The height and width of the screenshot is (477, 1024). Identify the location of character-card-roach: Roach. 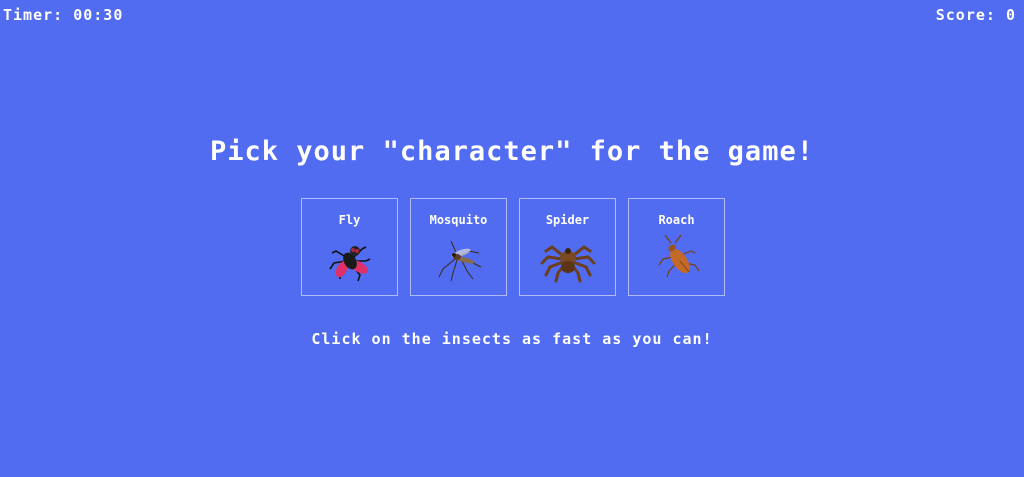
(676, 247).